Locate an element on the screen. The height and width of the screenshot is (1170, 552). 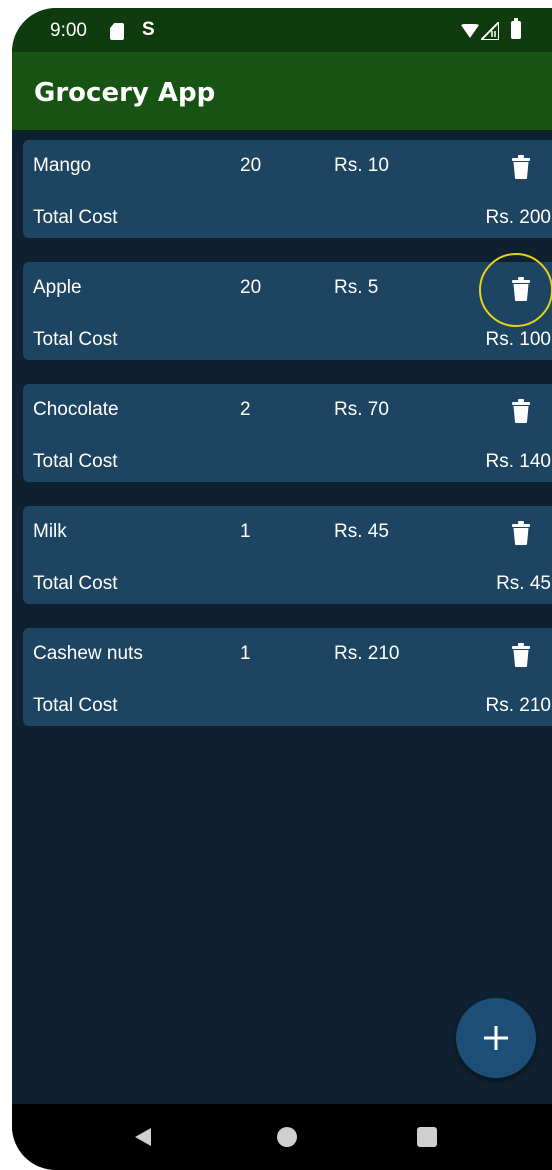
back-triangle-icon is located at coordinates (143, 1137).